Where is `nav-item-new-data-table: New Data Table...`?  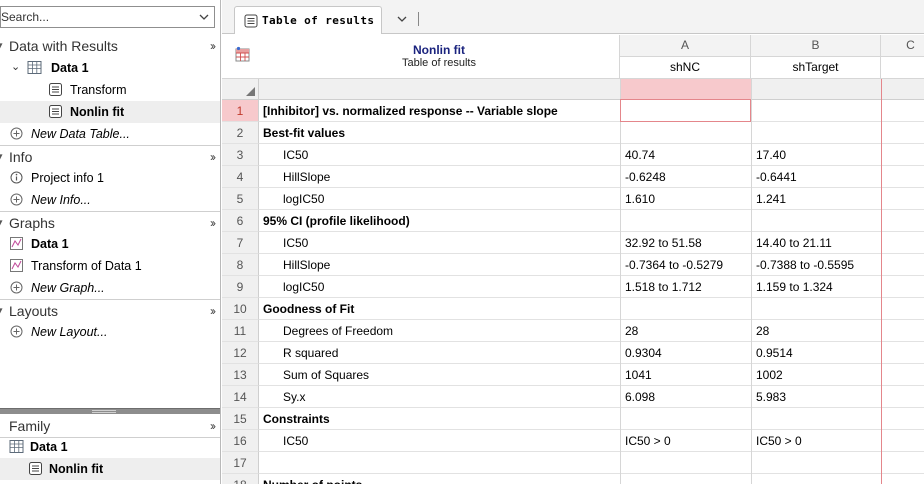
nav-item-new-data-table: New Data Table... is located at coordinates (110, 134).